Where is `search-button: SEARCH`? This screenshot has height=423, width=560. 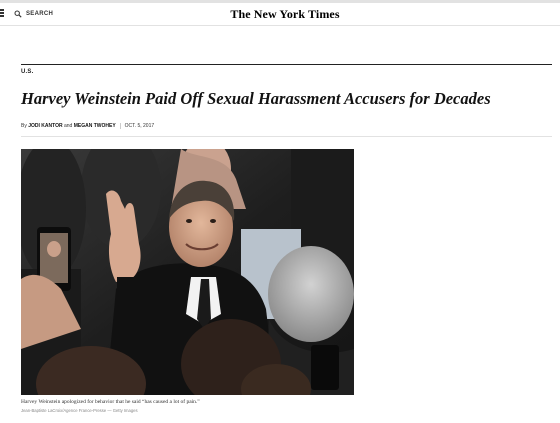 search-button: SEARCH is located at coordinates (33, 14).